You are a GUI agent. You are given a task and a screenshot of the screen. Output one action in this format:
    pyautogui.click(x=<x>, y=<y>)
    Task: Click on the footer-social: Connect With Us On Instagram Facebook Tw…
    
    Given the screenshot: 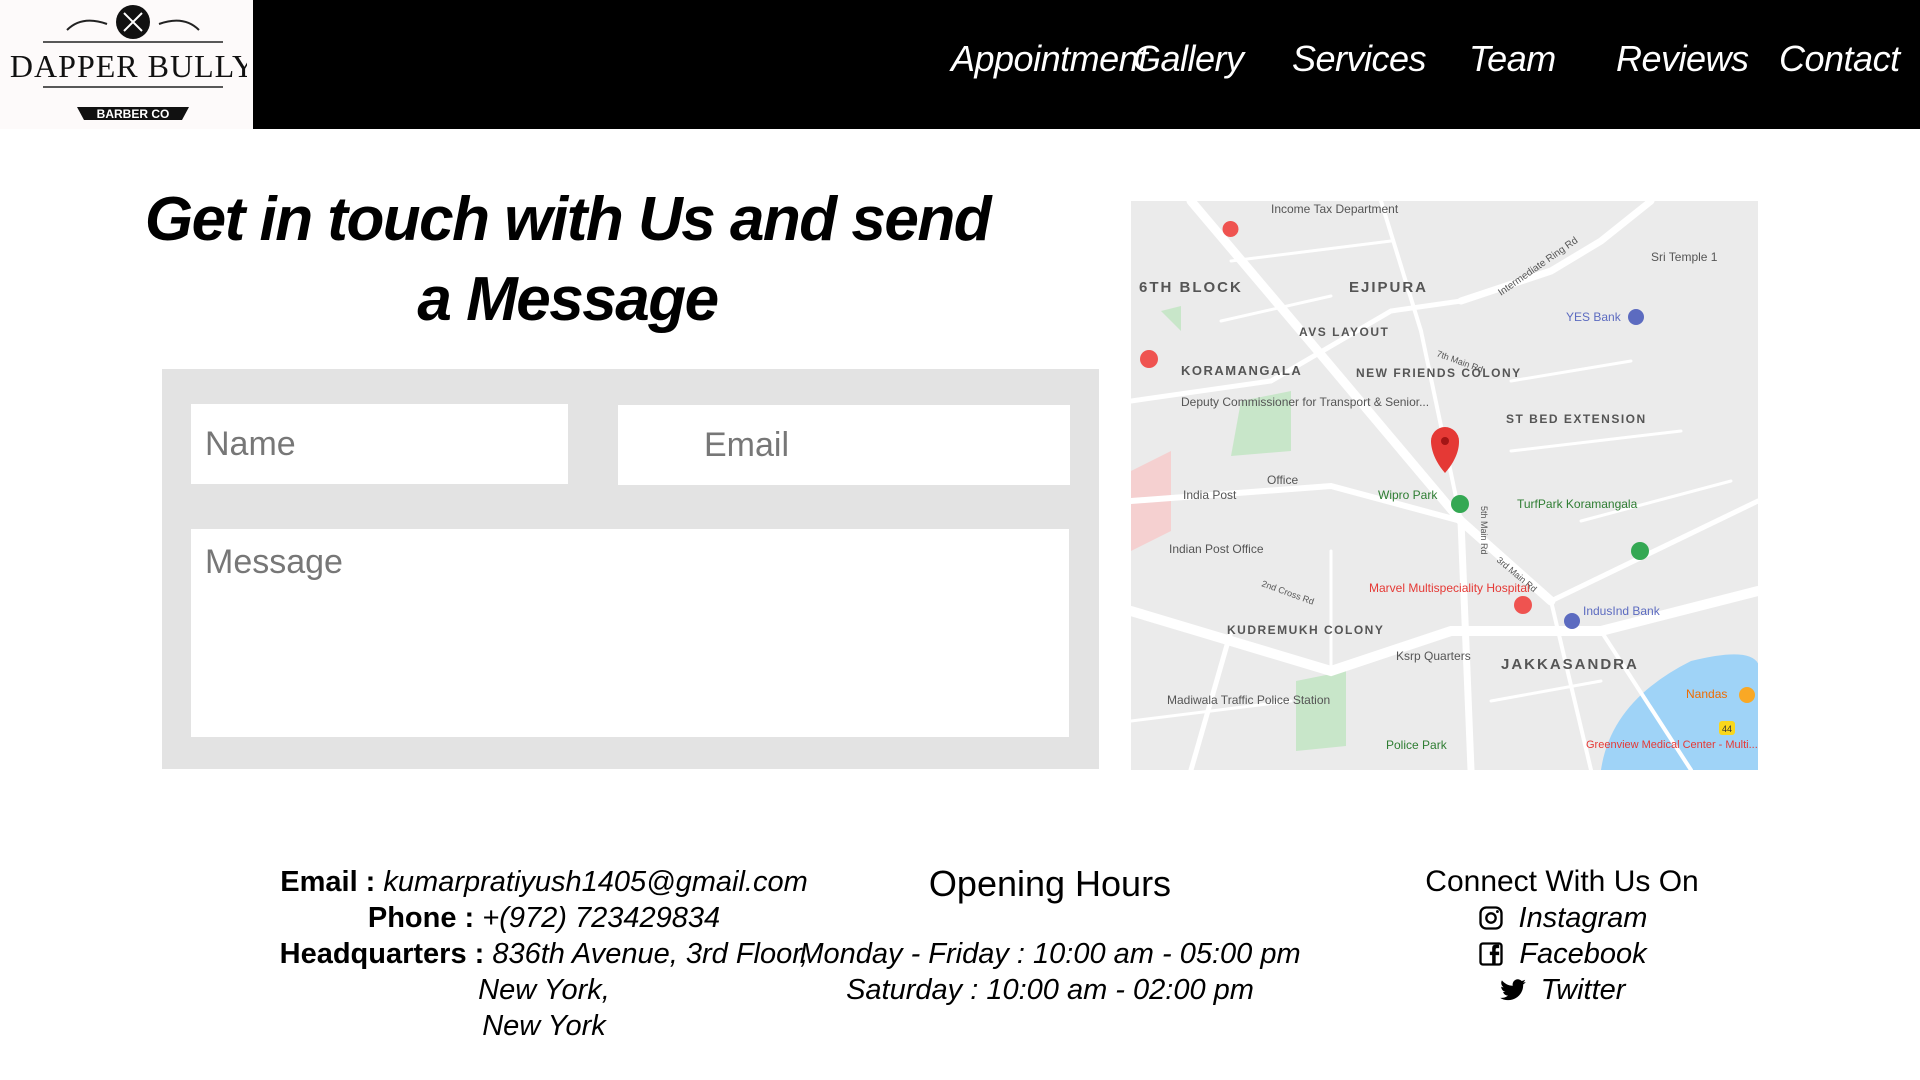 What is the action you would take?
    pyautogui.click(x=1562, y=936)
    